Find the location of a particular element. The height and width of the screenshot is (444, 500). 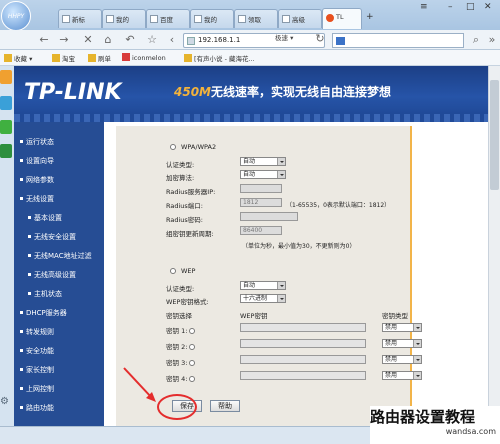

fav-item-shuadan: 刷单 is located at coordinates (99, 58).